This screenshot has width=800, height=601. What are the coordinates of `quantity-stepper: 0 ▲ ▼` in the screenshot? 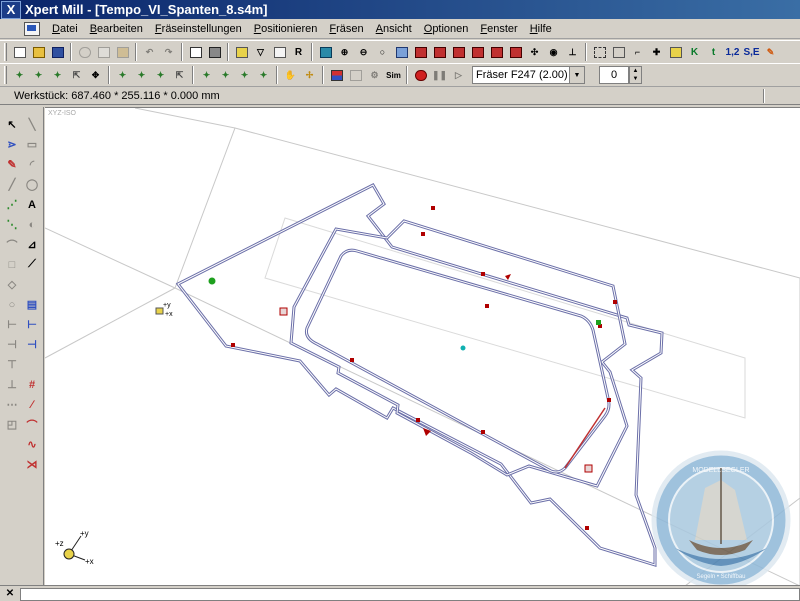 It's located at (620, 75).